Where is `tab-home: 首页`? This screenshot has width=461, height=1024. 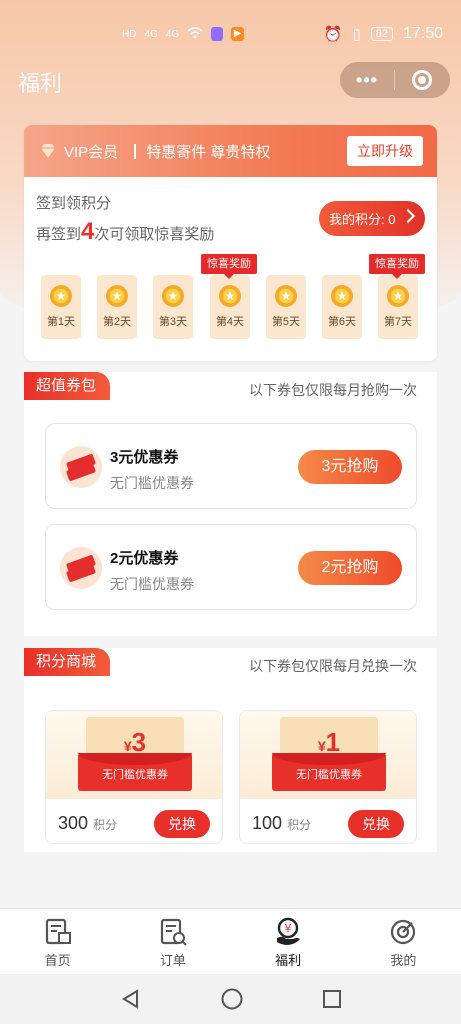 tab-home: 首页 is located at coordinates (57, 941).